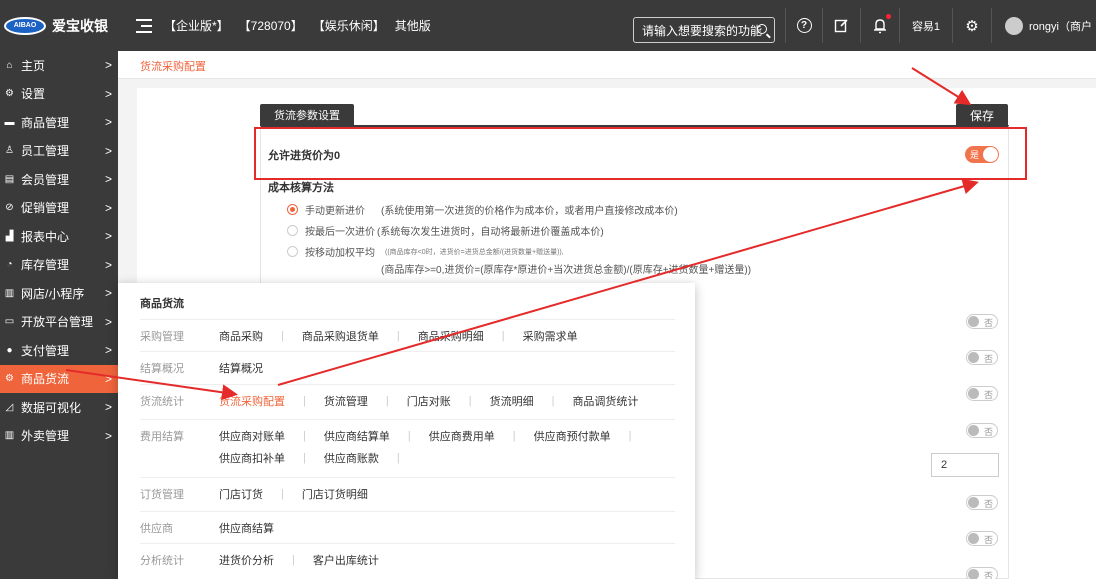 Image resolution: width=1096 pixels, height=579 pixels. What do you see at coordinates (246, 560) in the screenshot?
I see `dropdown-link: 进货价分析` at bounding box center [246, 560].